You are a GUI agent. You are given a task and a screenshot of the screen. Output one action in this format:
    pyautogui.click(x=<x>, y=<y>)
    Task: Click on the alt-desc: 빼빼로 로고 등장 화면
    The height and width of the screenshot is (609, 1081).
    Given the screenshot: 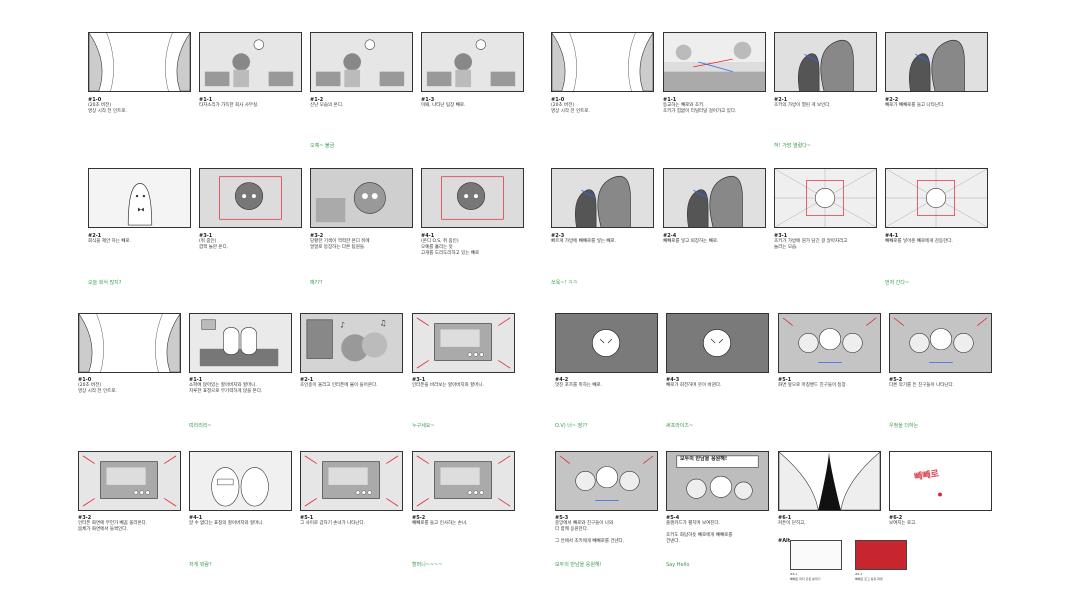 What is the action you would take?
    pyautogui.click(x=869, y=579)
    